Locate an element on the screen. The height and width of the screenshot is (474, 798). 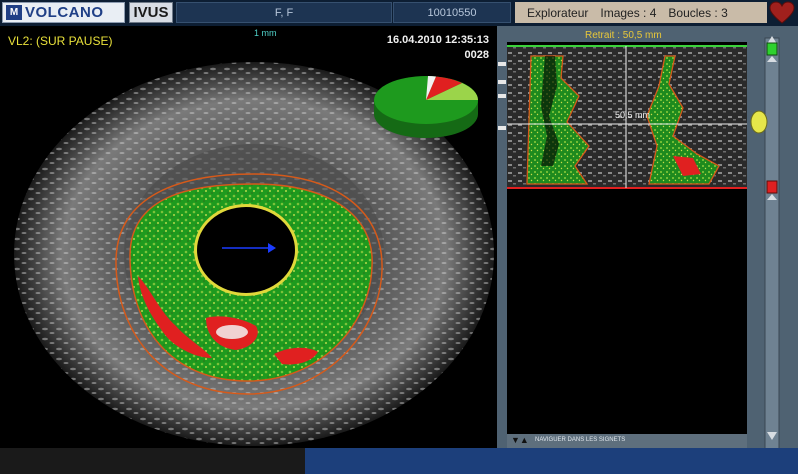
images-count: Images : 4 is located at coordinates (628, 13).